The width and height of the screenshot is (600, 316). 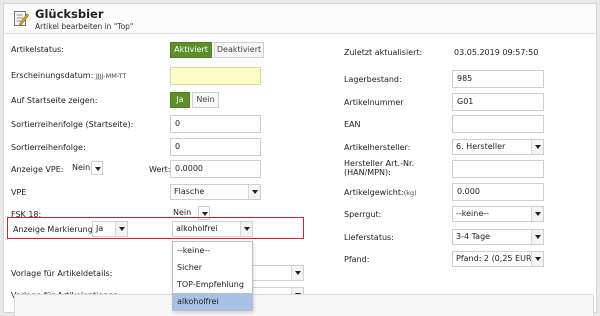 What do you see at coordinates (377, 147) in the screenshot?
I see `hersteller-label: Artikelhersteller:` at bounding box center [377, 147].